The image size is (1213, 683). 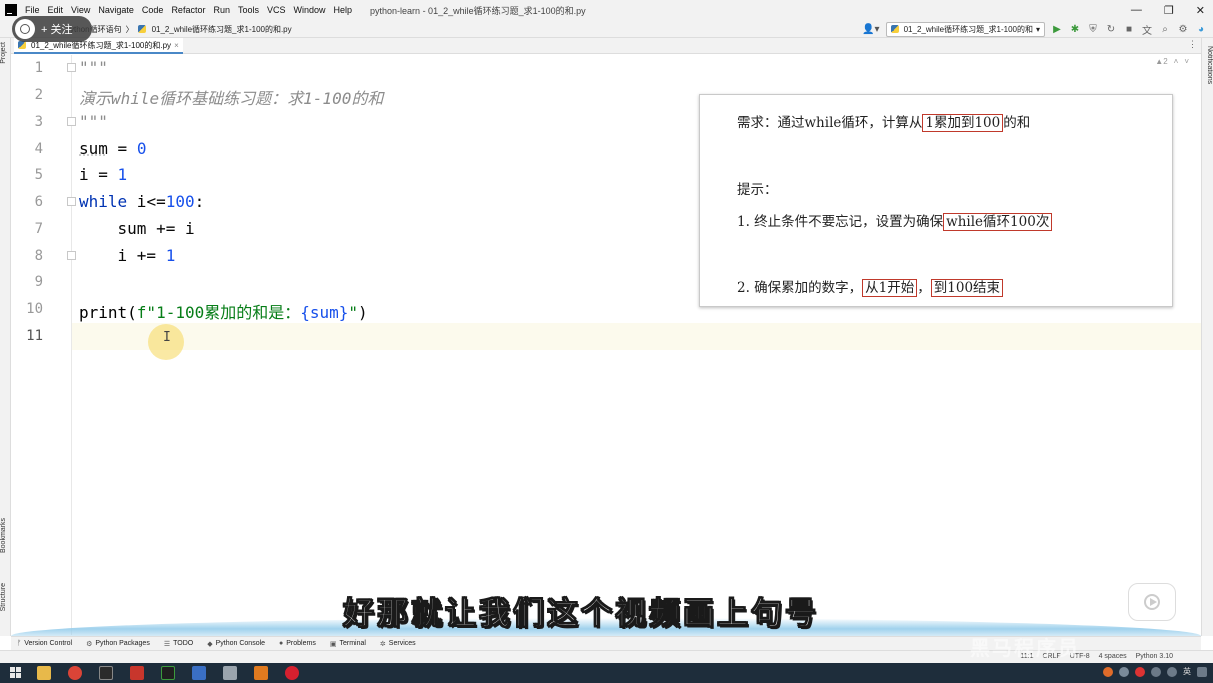 I want to click on condition: i<=, so click(x=146, y=201).